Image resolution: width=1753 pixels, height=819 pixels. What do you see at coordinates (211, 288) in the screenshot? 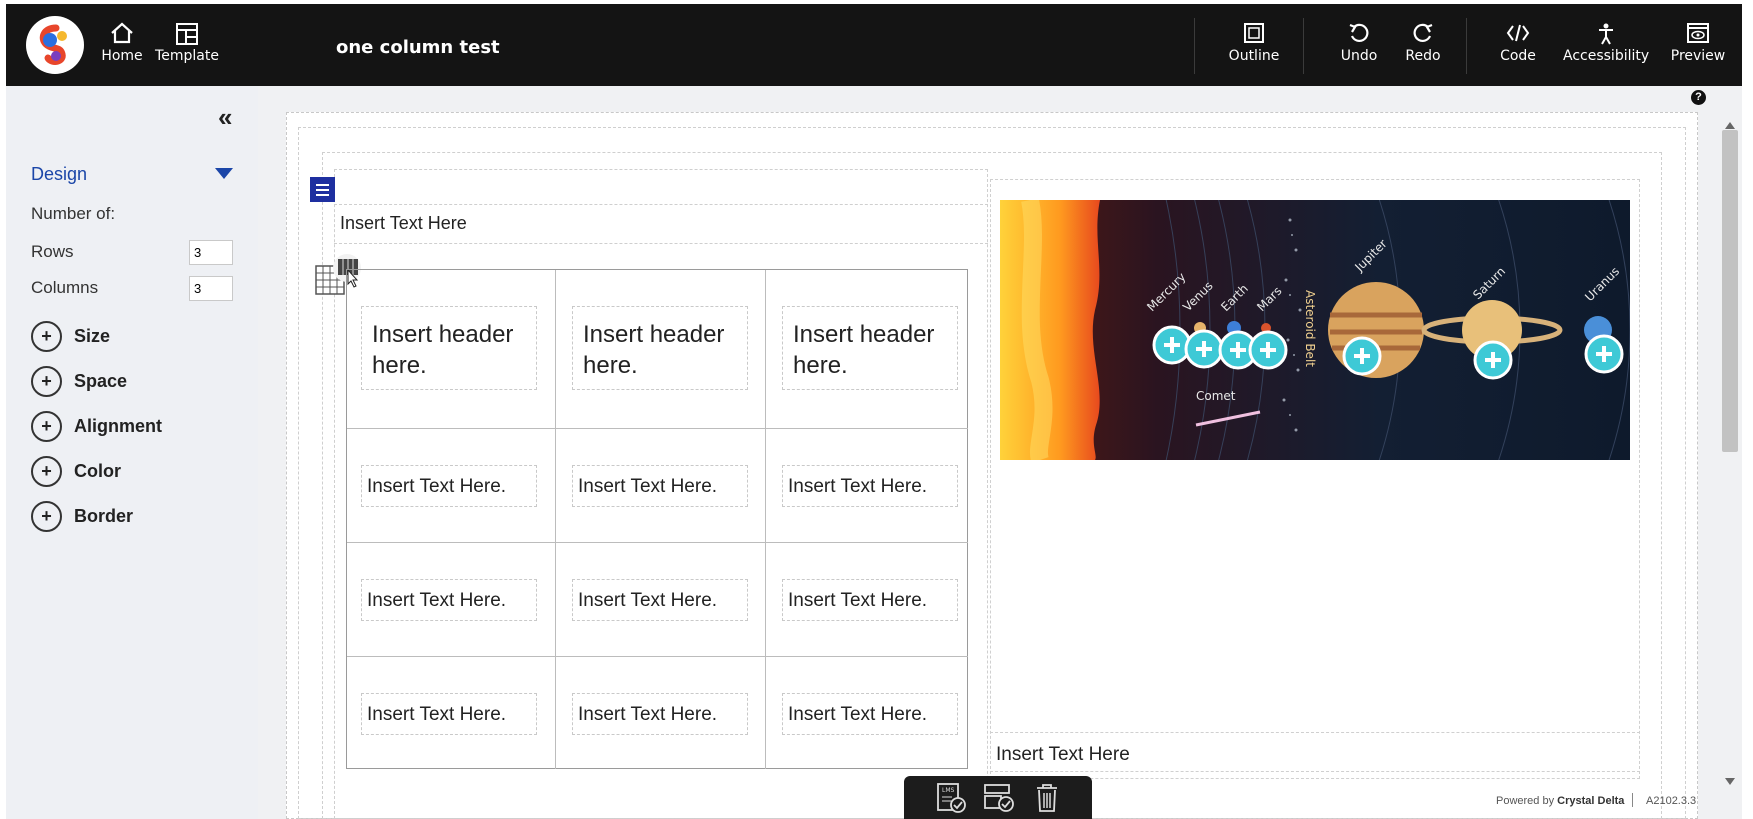
I see `columns-input` at bounding box center [211, 288].